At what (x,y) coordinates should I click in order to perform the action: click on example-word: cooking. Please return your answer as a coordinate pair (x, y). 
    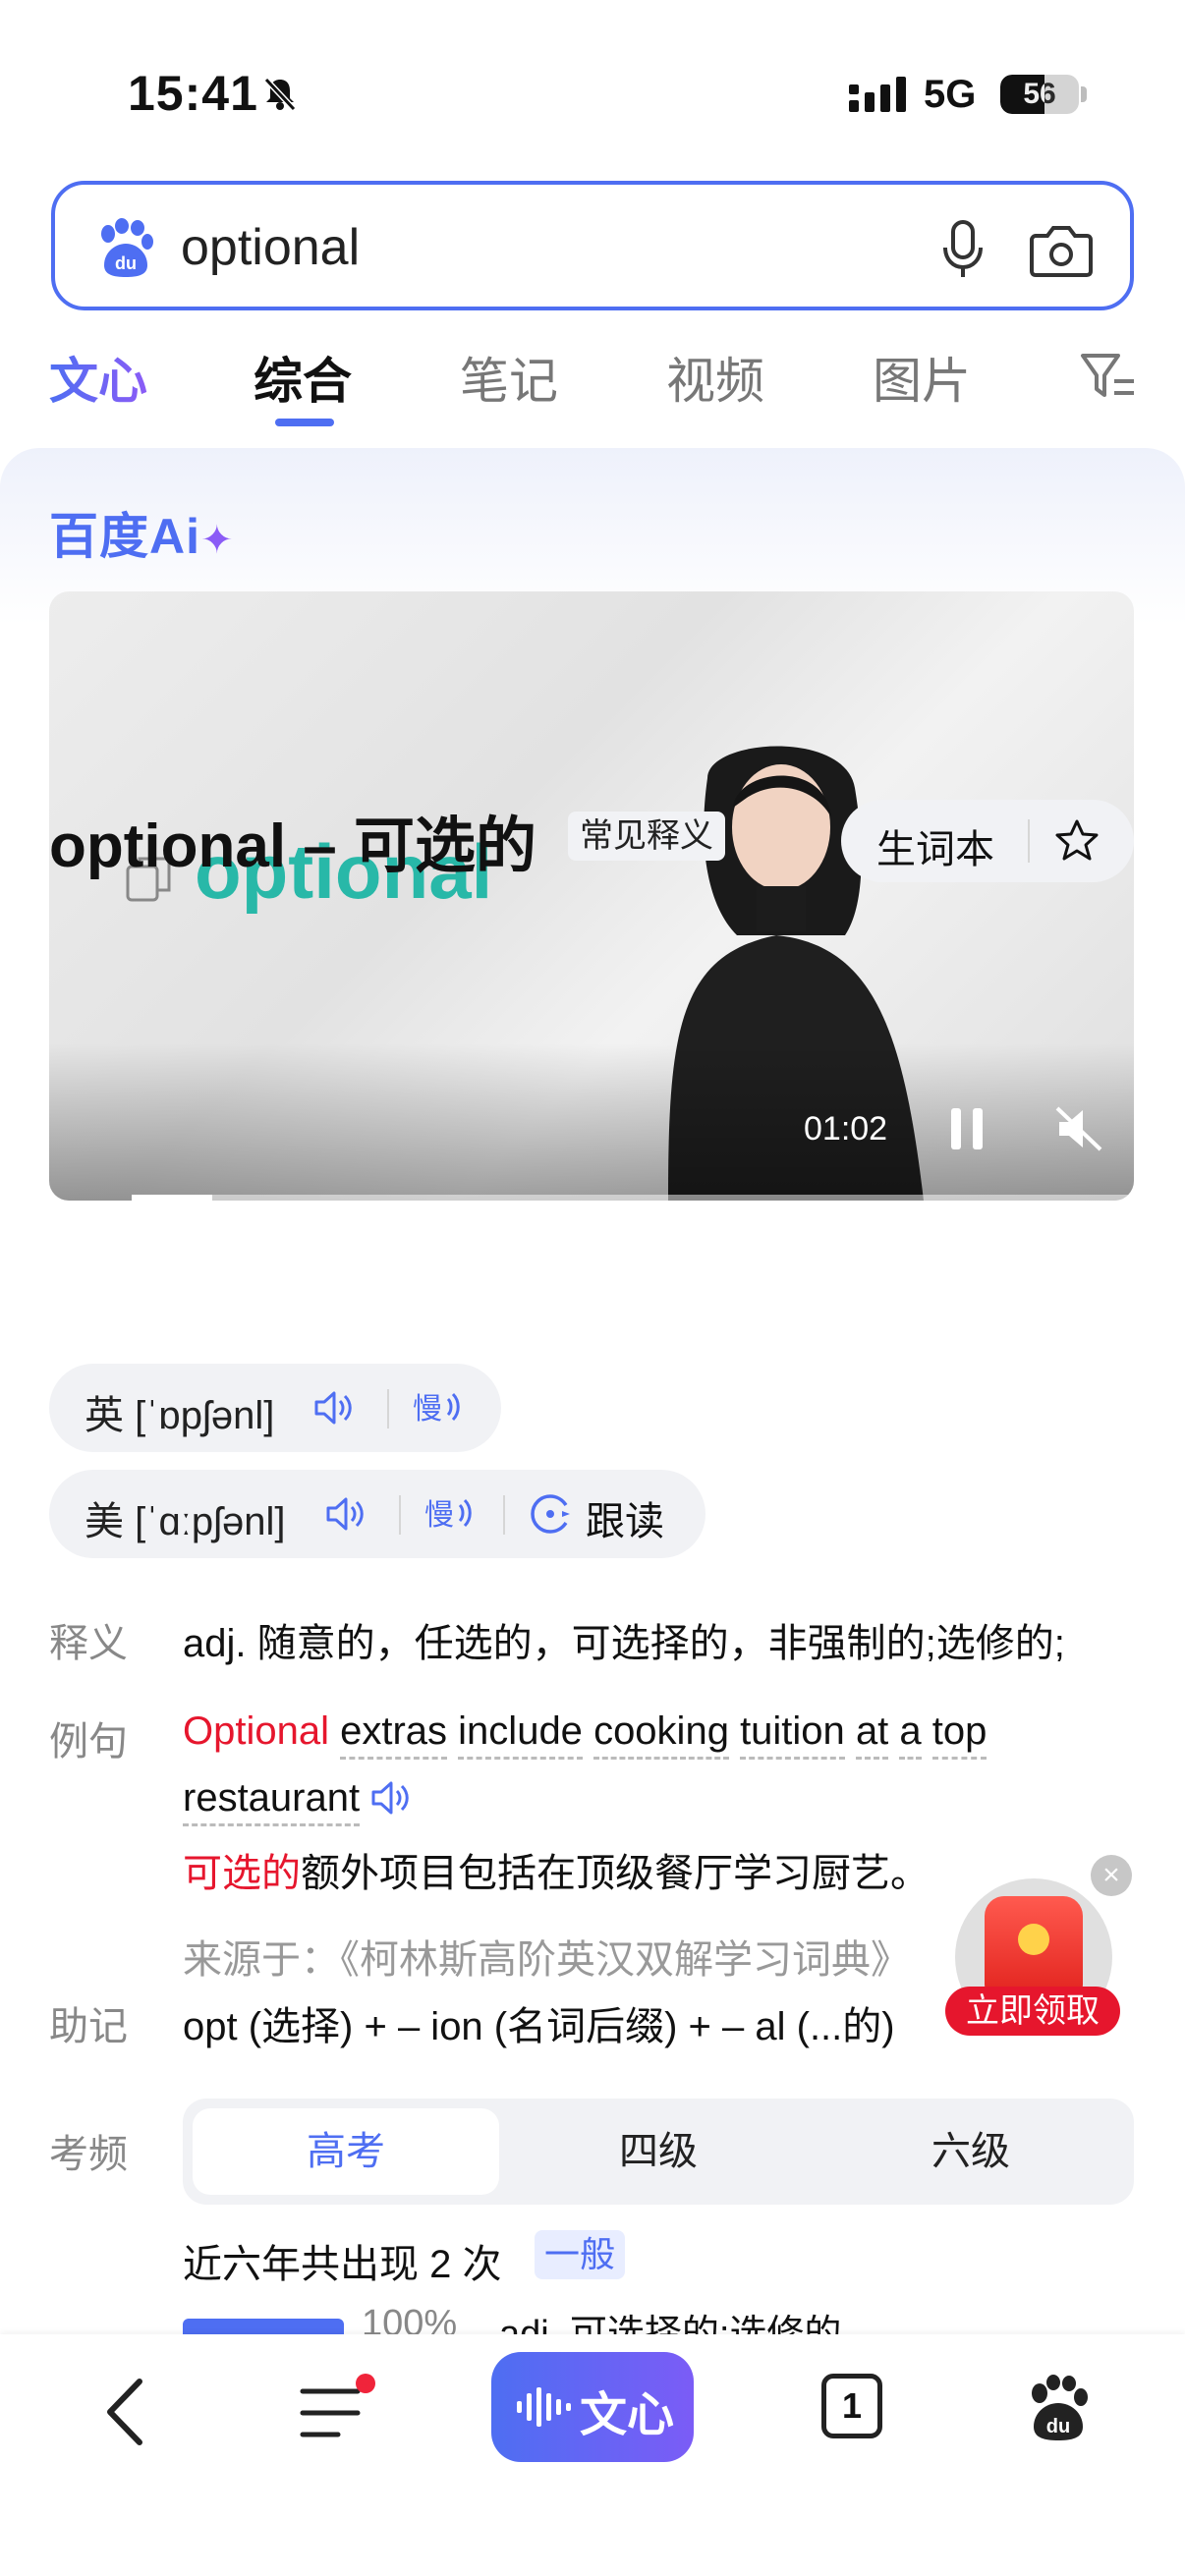
    Looking at the image, I should click on (661, 1734).